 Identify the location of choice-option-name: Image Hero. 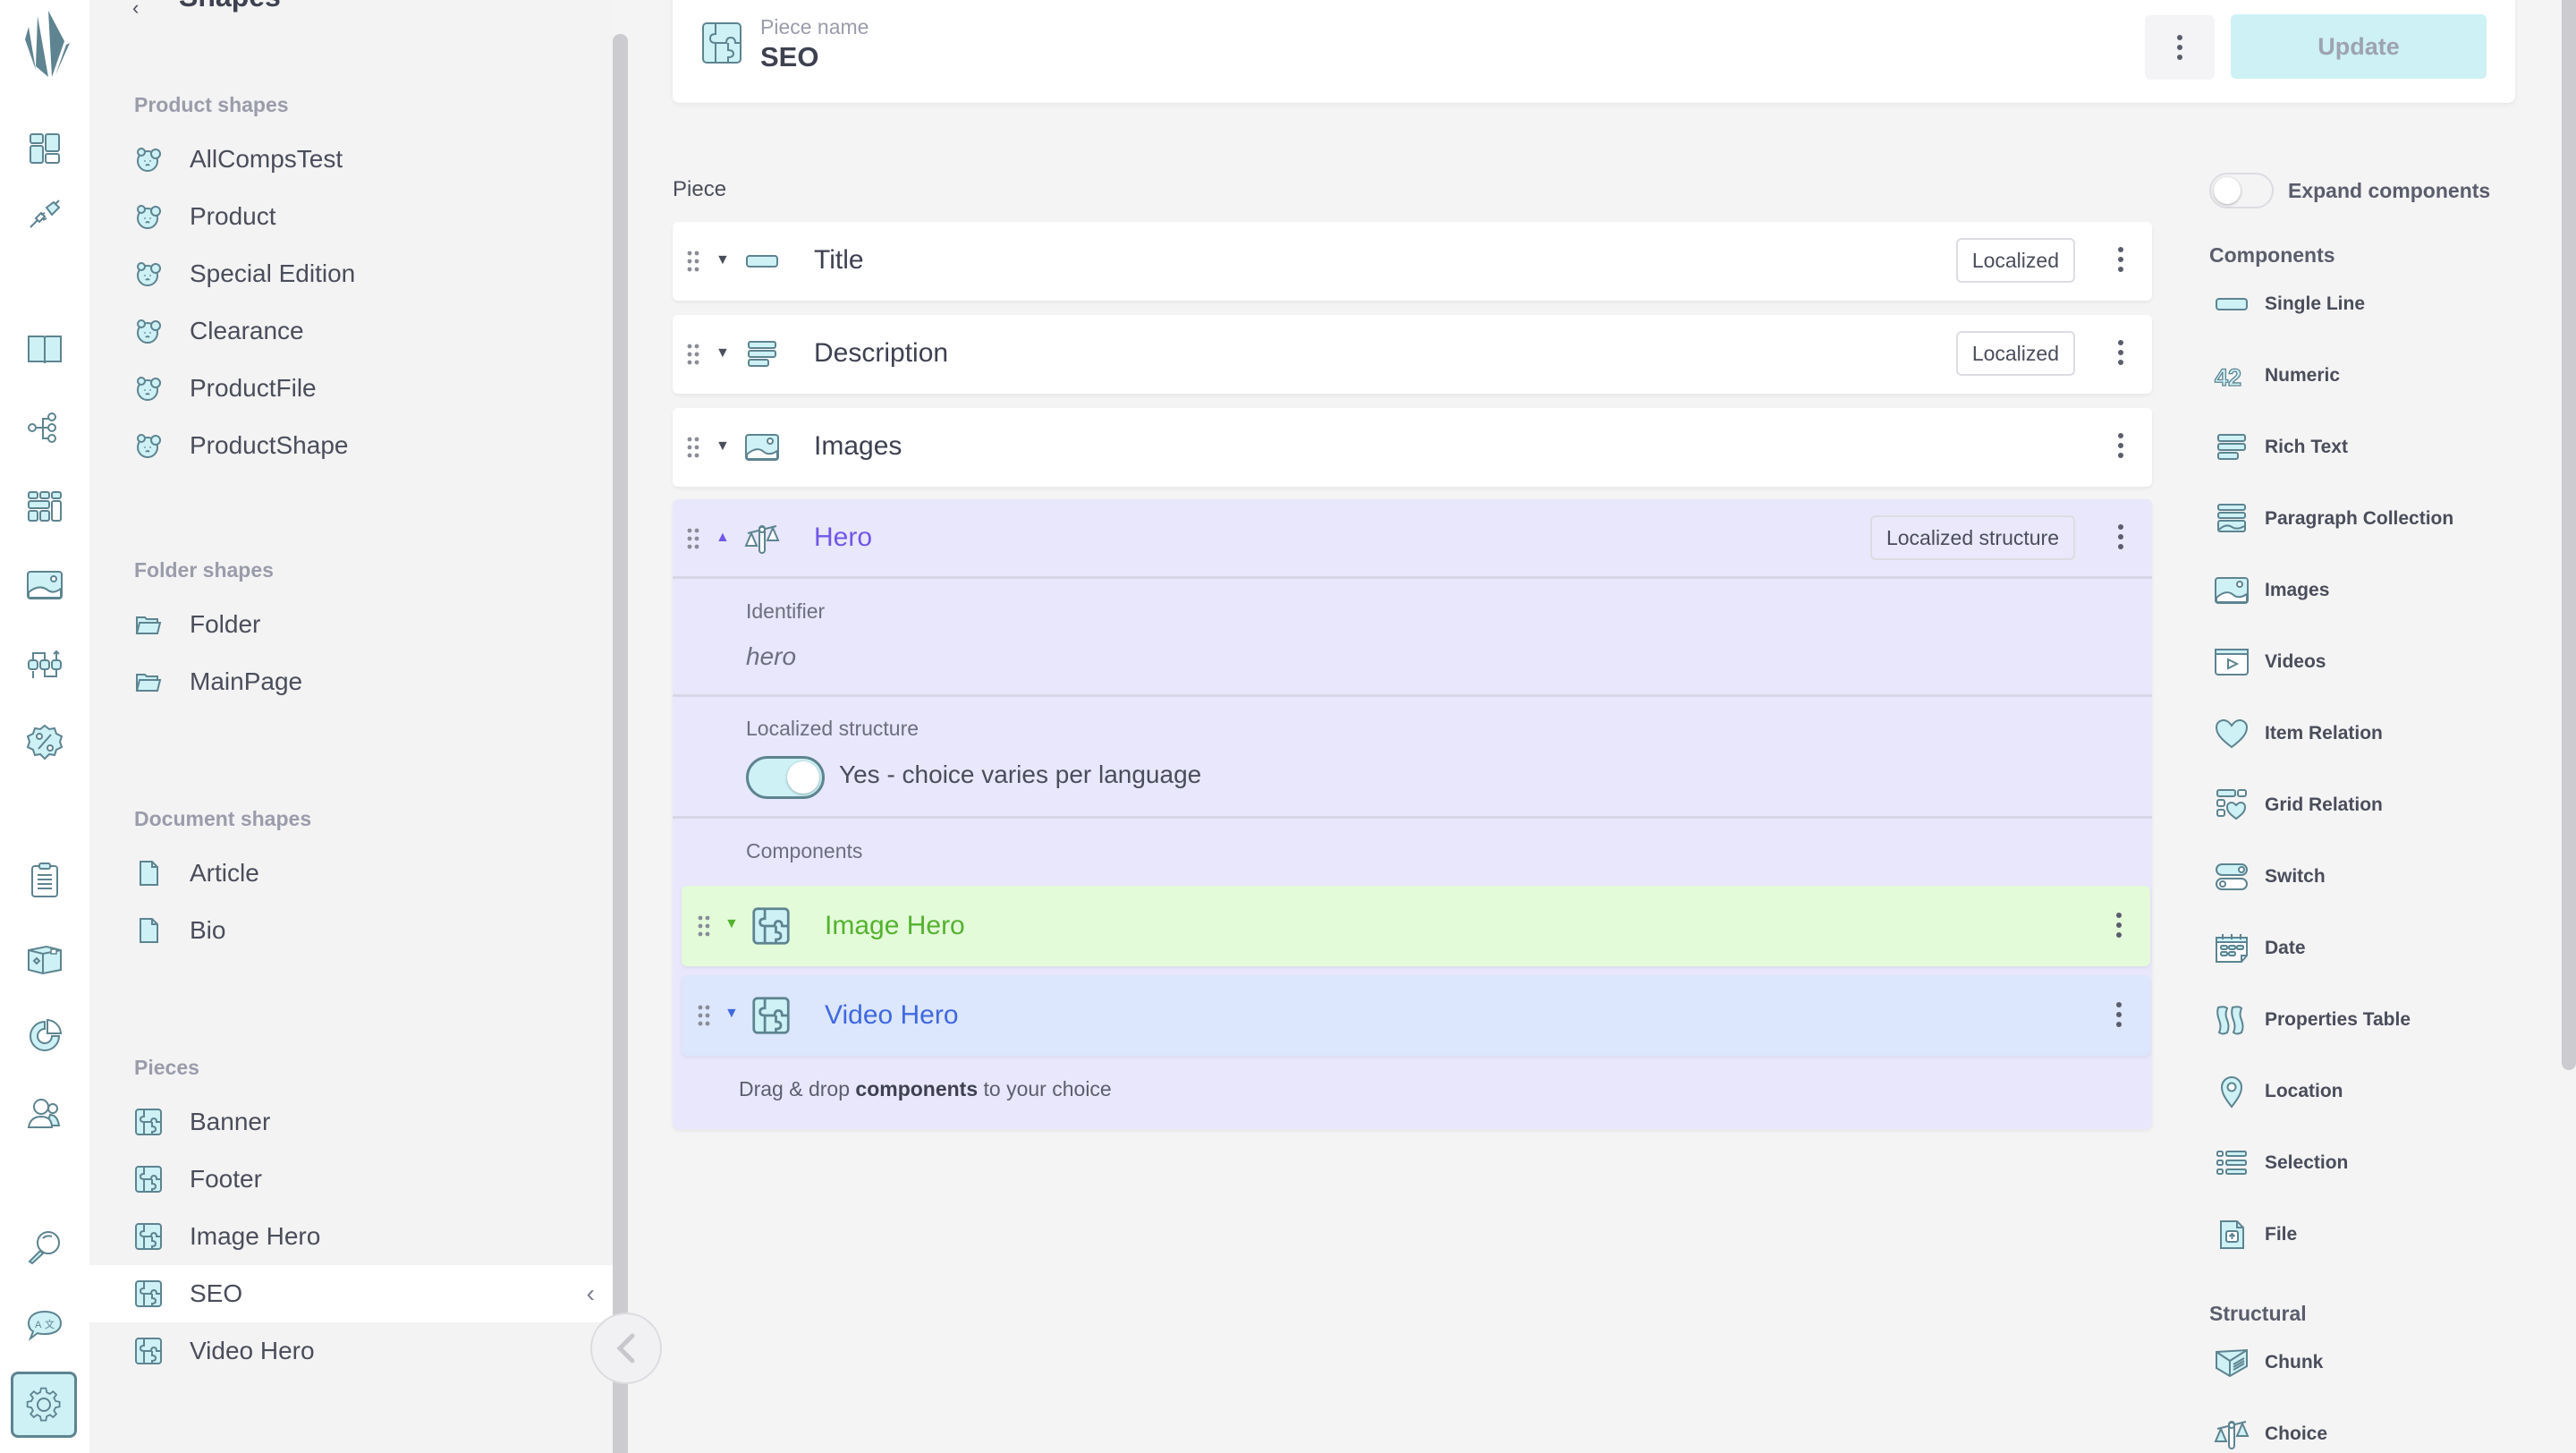
(895, 925).